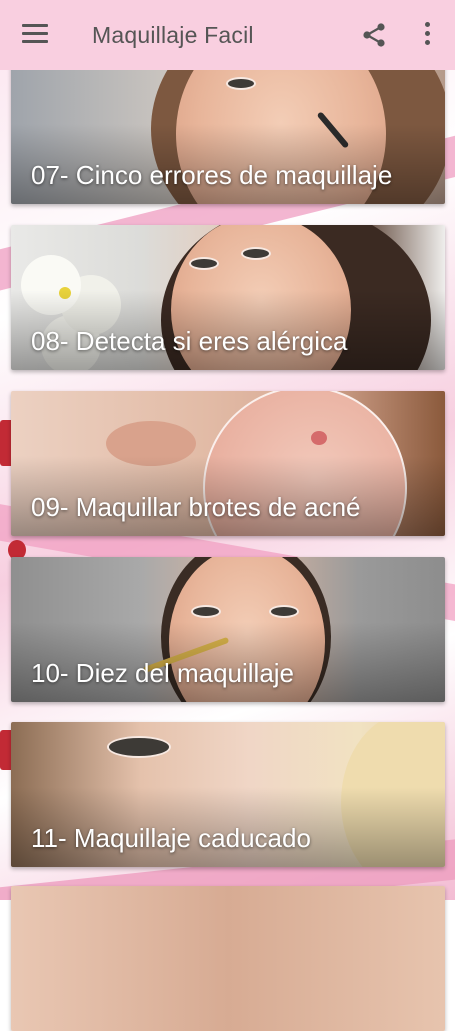 The image size is (455, 1031). I want to click on share-icon, so click(374, 35).